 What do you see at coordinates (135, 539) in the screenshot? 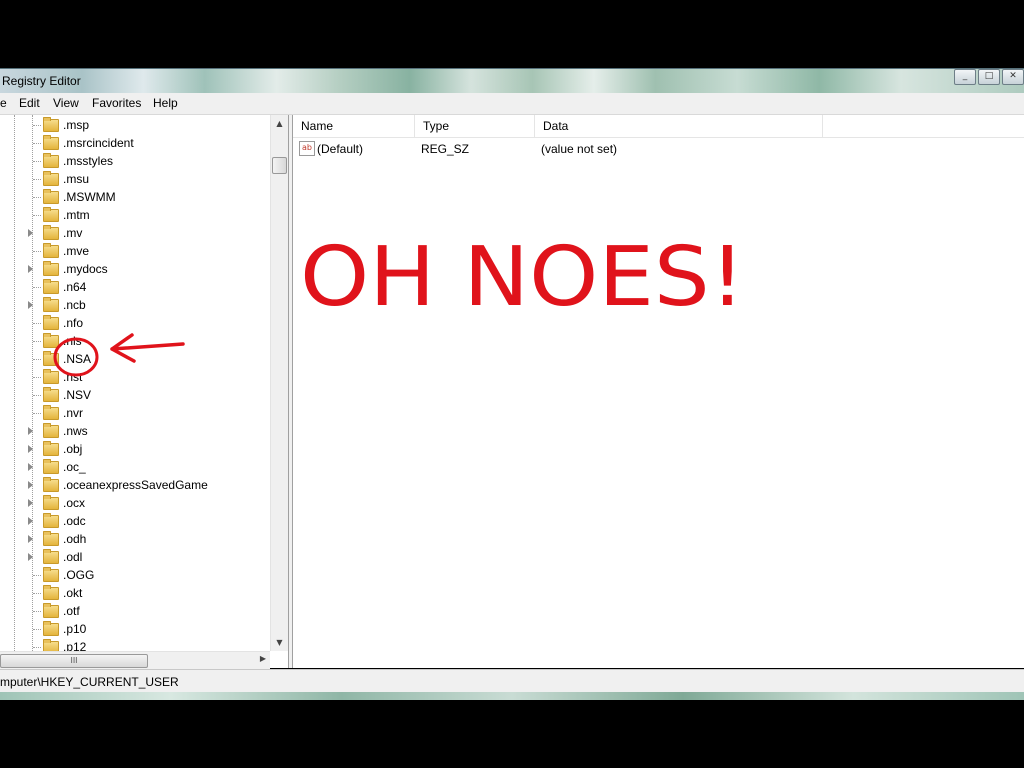
I see `tree-item: .odh` at bounding box center [135, 539].